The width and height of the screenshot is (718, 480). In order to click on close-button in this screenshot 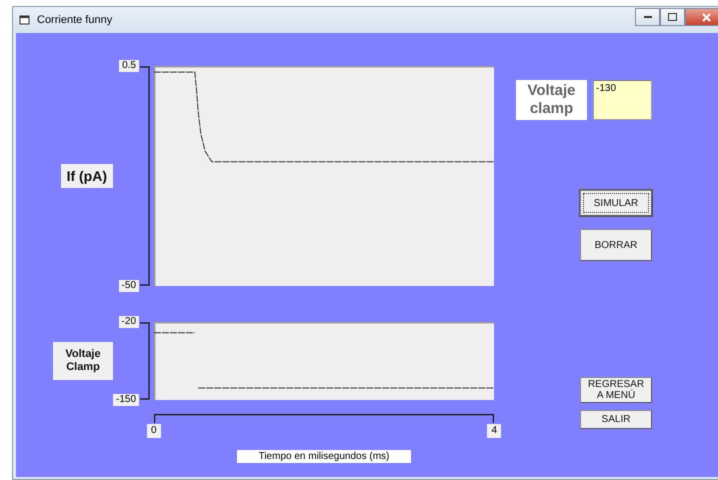, I will do `click(701, 17)`.